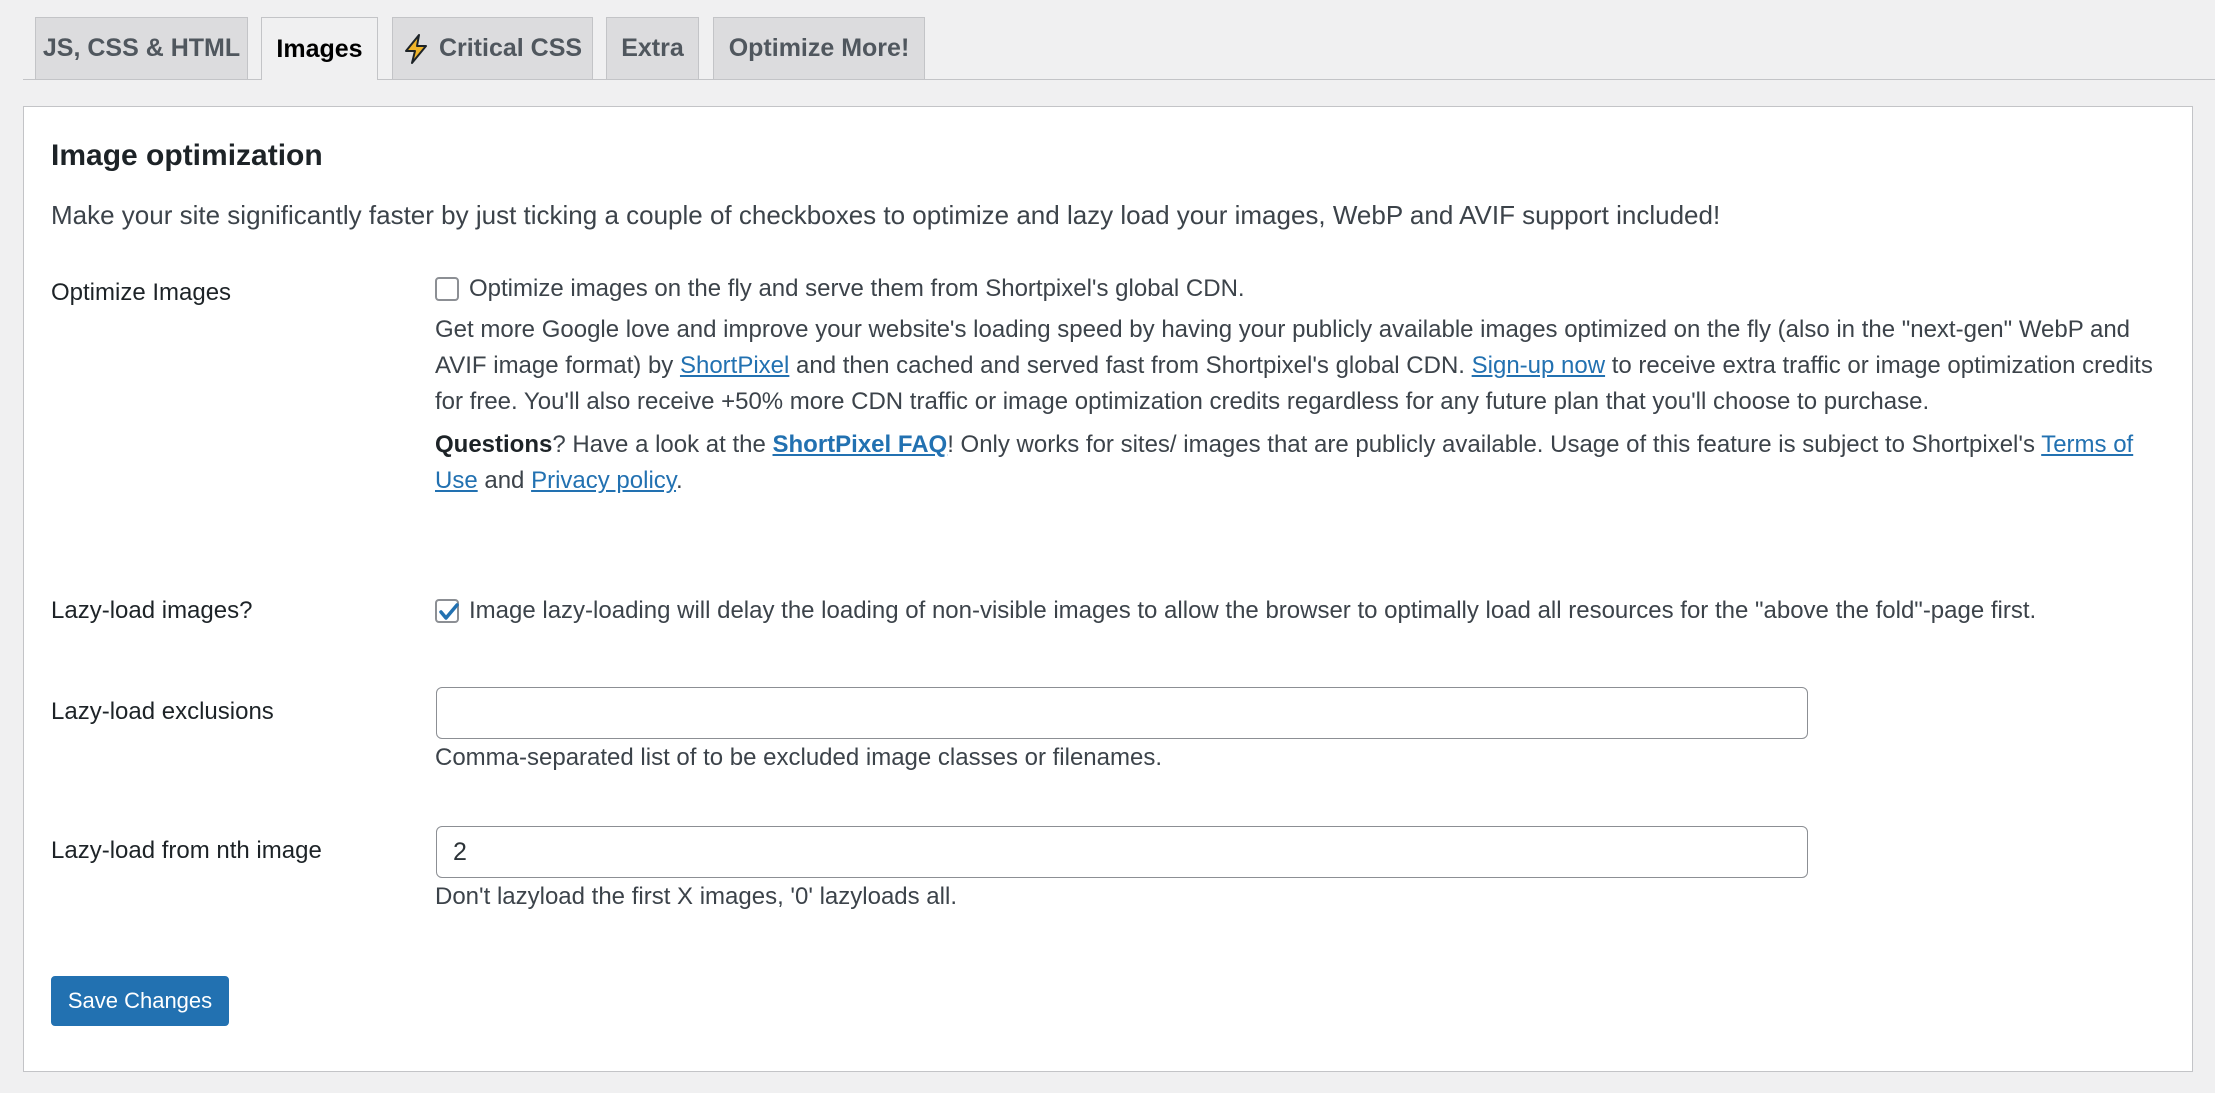 The height and width of the screenshot is (1093, 2215). What do you see at coordinates (1122, 852) in the screenshot?
I see `lazy-nth-input` at bounding box center [1122, 852].